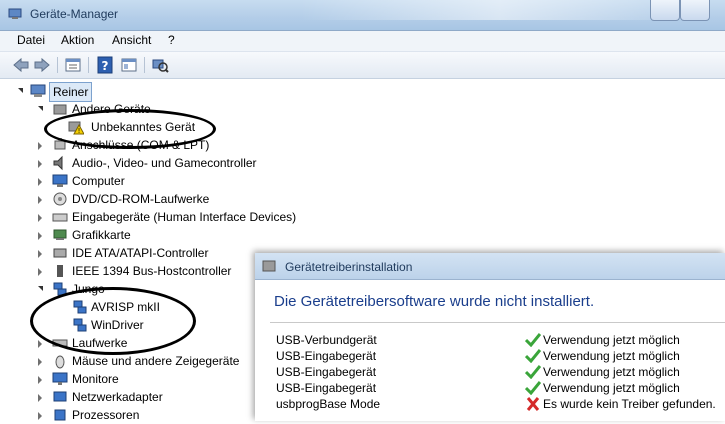  I want to click on error-x-icon, so click(533, 404).